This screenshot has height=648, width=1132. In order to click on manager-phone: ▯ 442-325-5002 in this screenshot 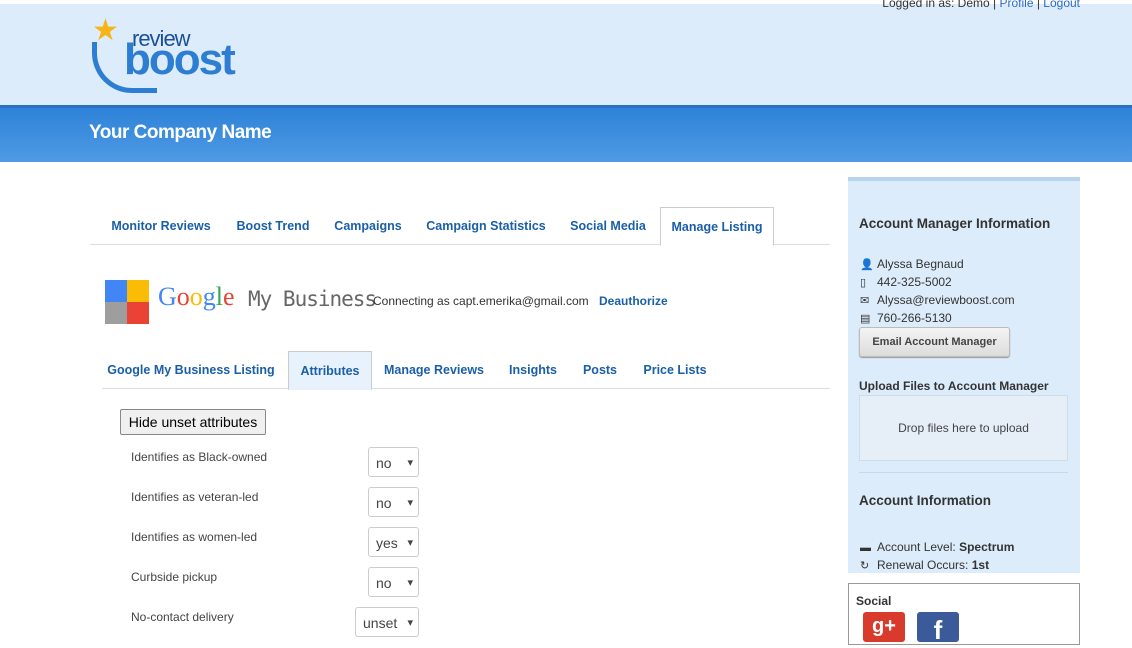, I will do `click(906, 282)`.